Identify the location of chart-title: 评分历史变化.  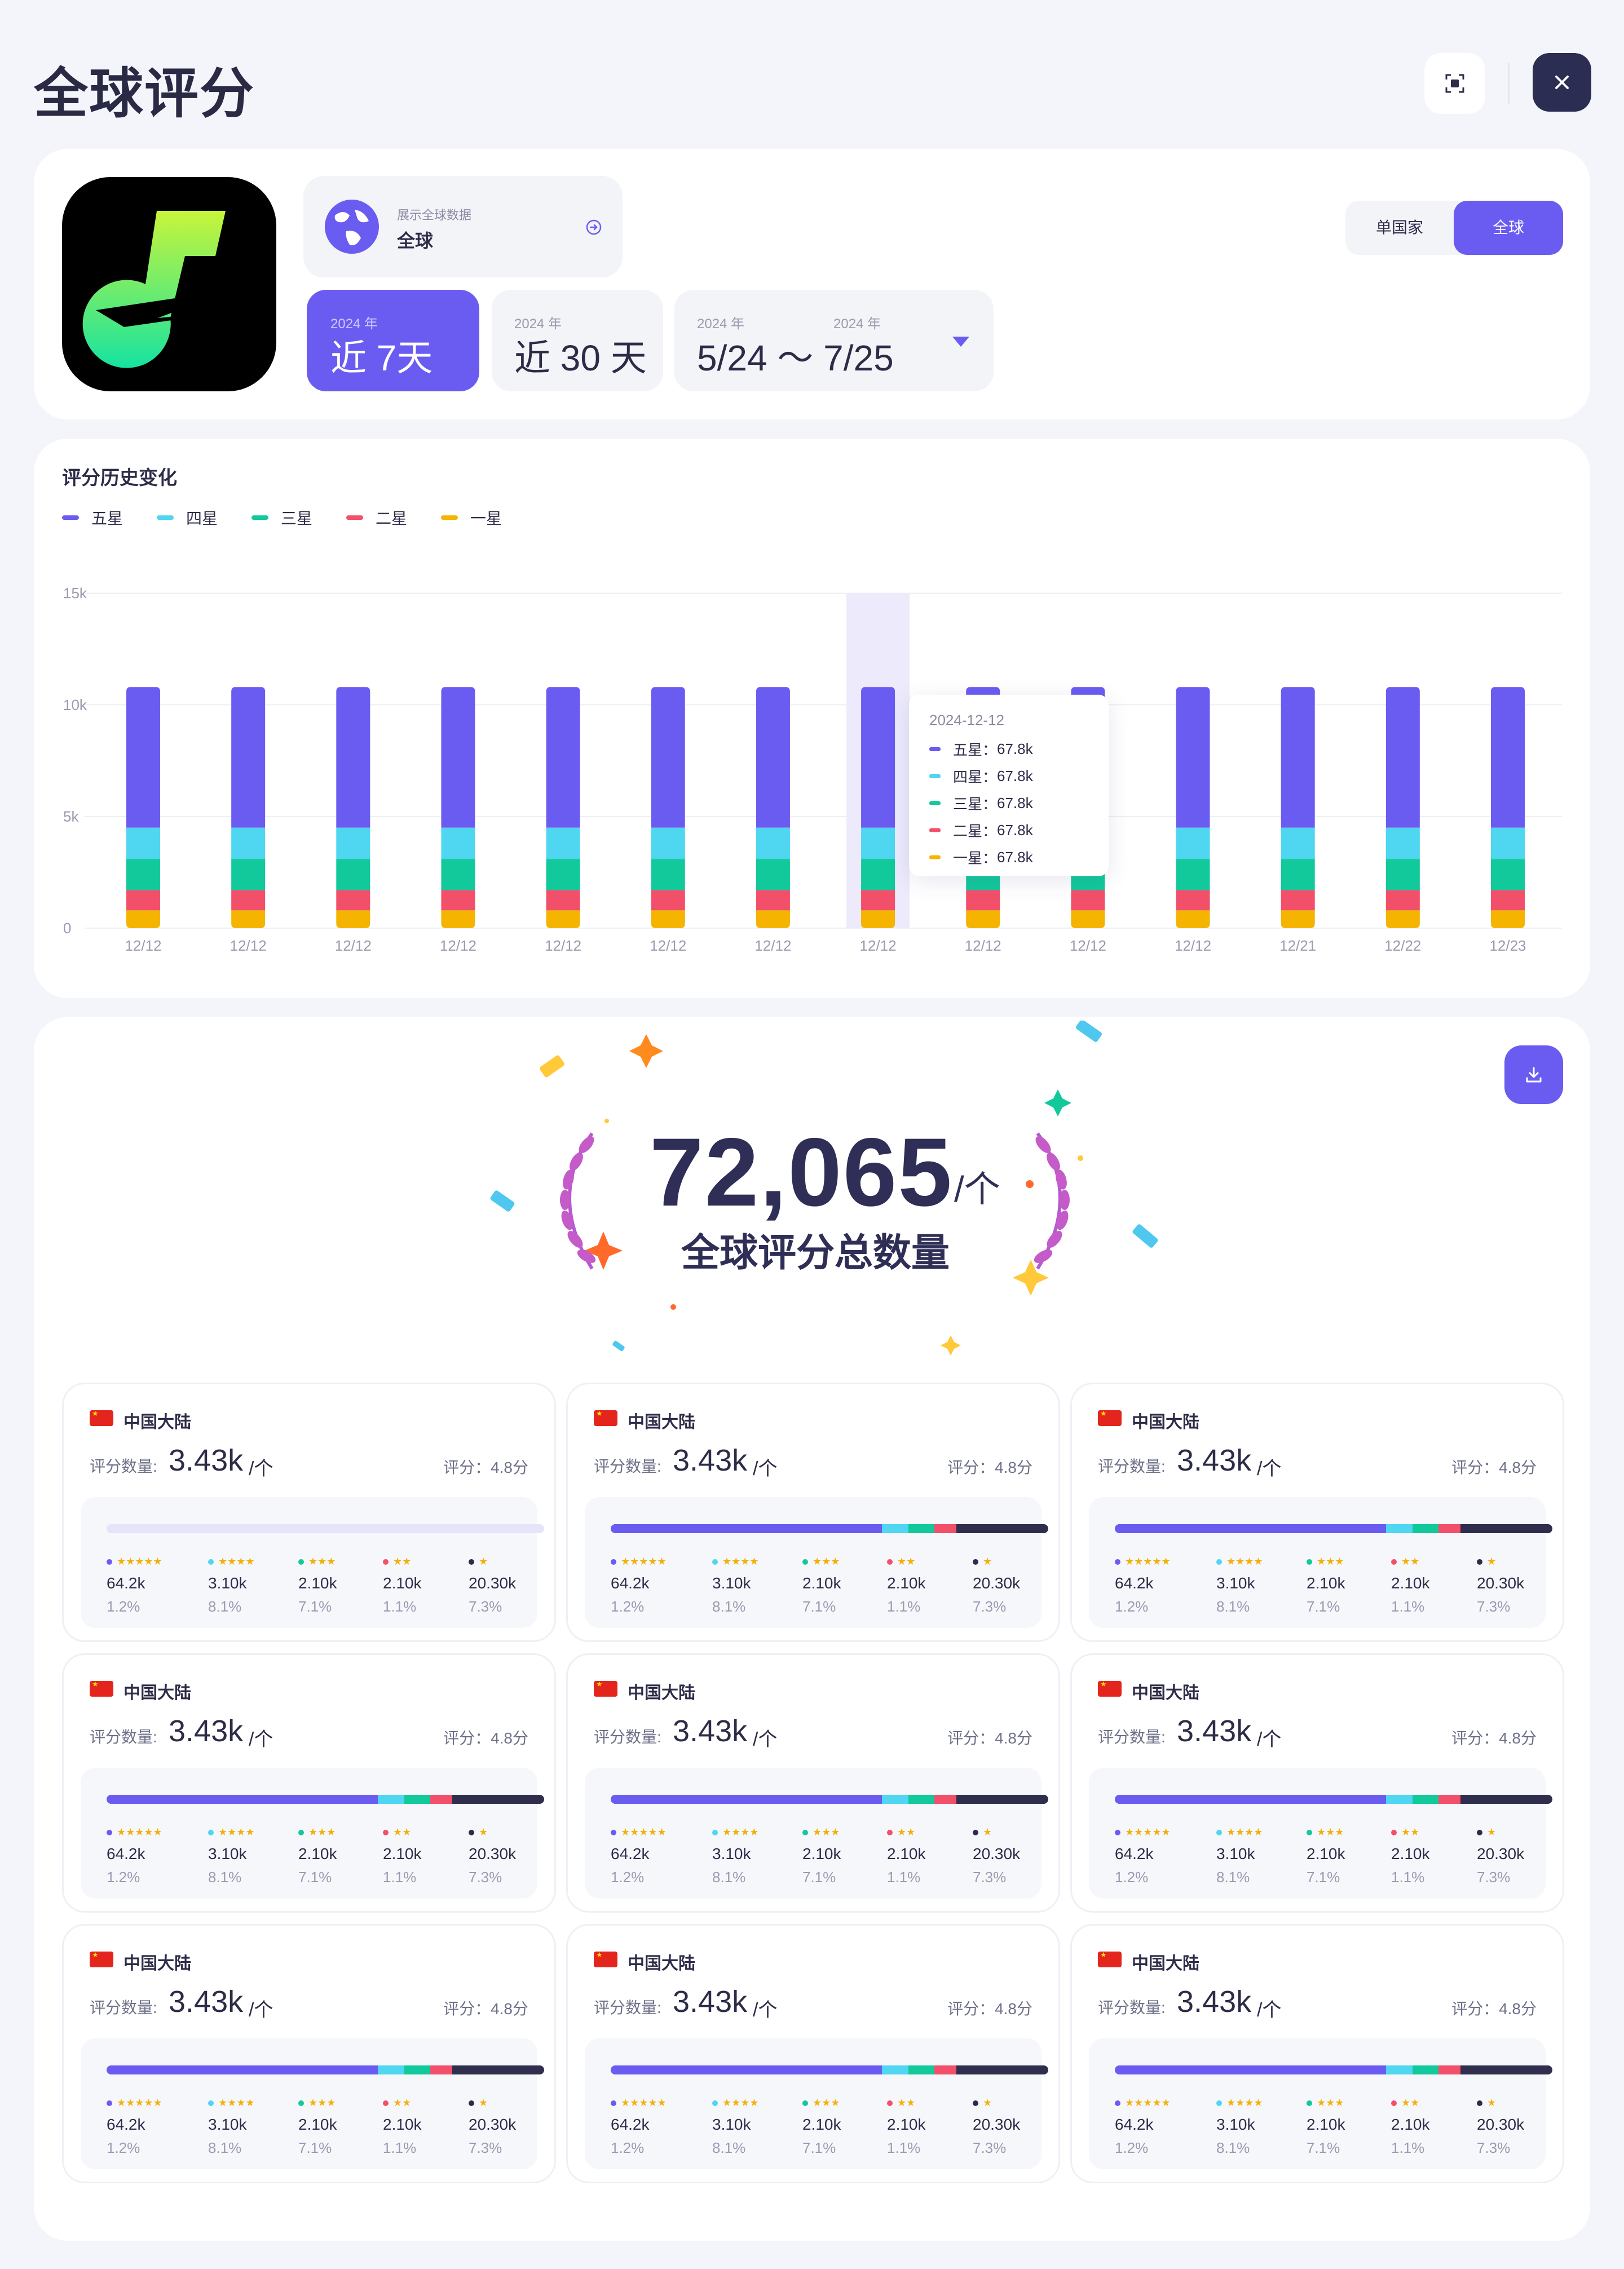
(119, 478).